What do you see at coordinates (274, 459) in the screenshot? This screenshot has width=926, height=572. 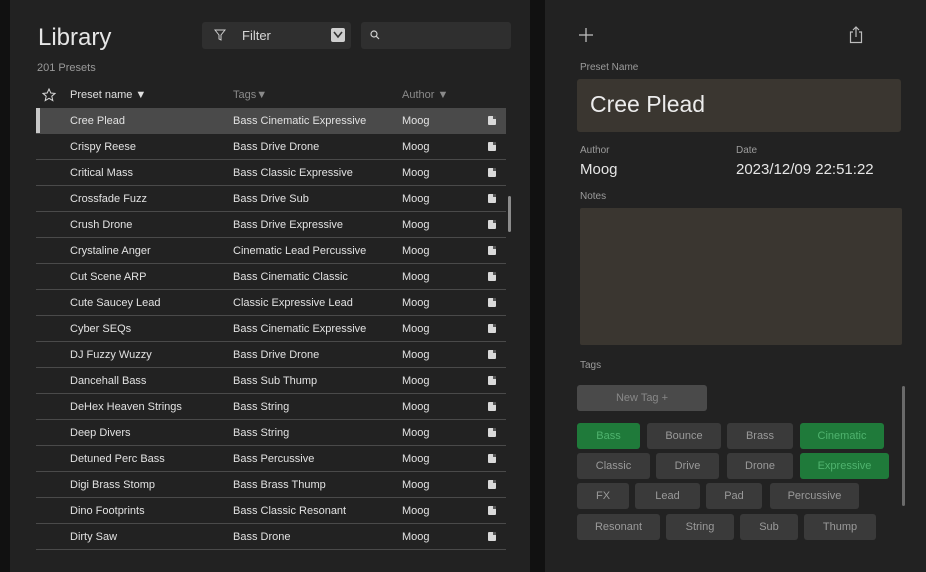 I see `preset-tags-cell: Bass Percussive` at bounding box center [274, 459].